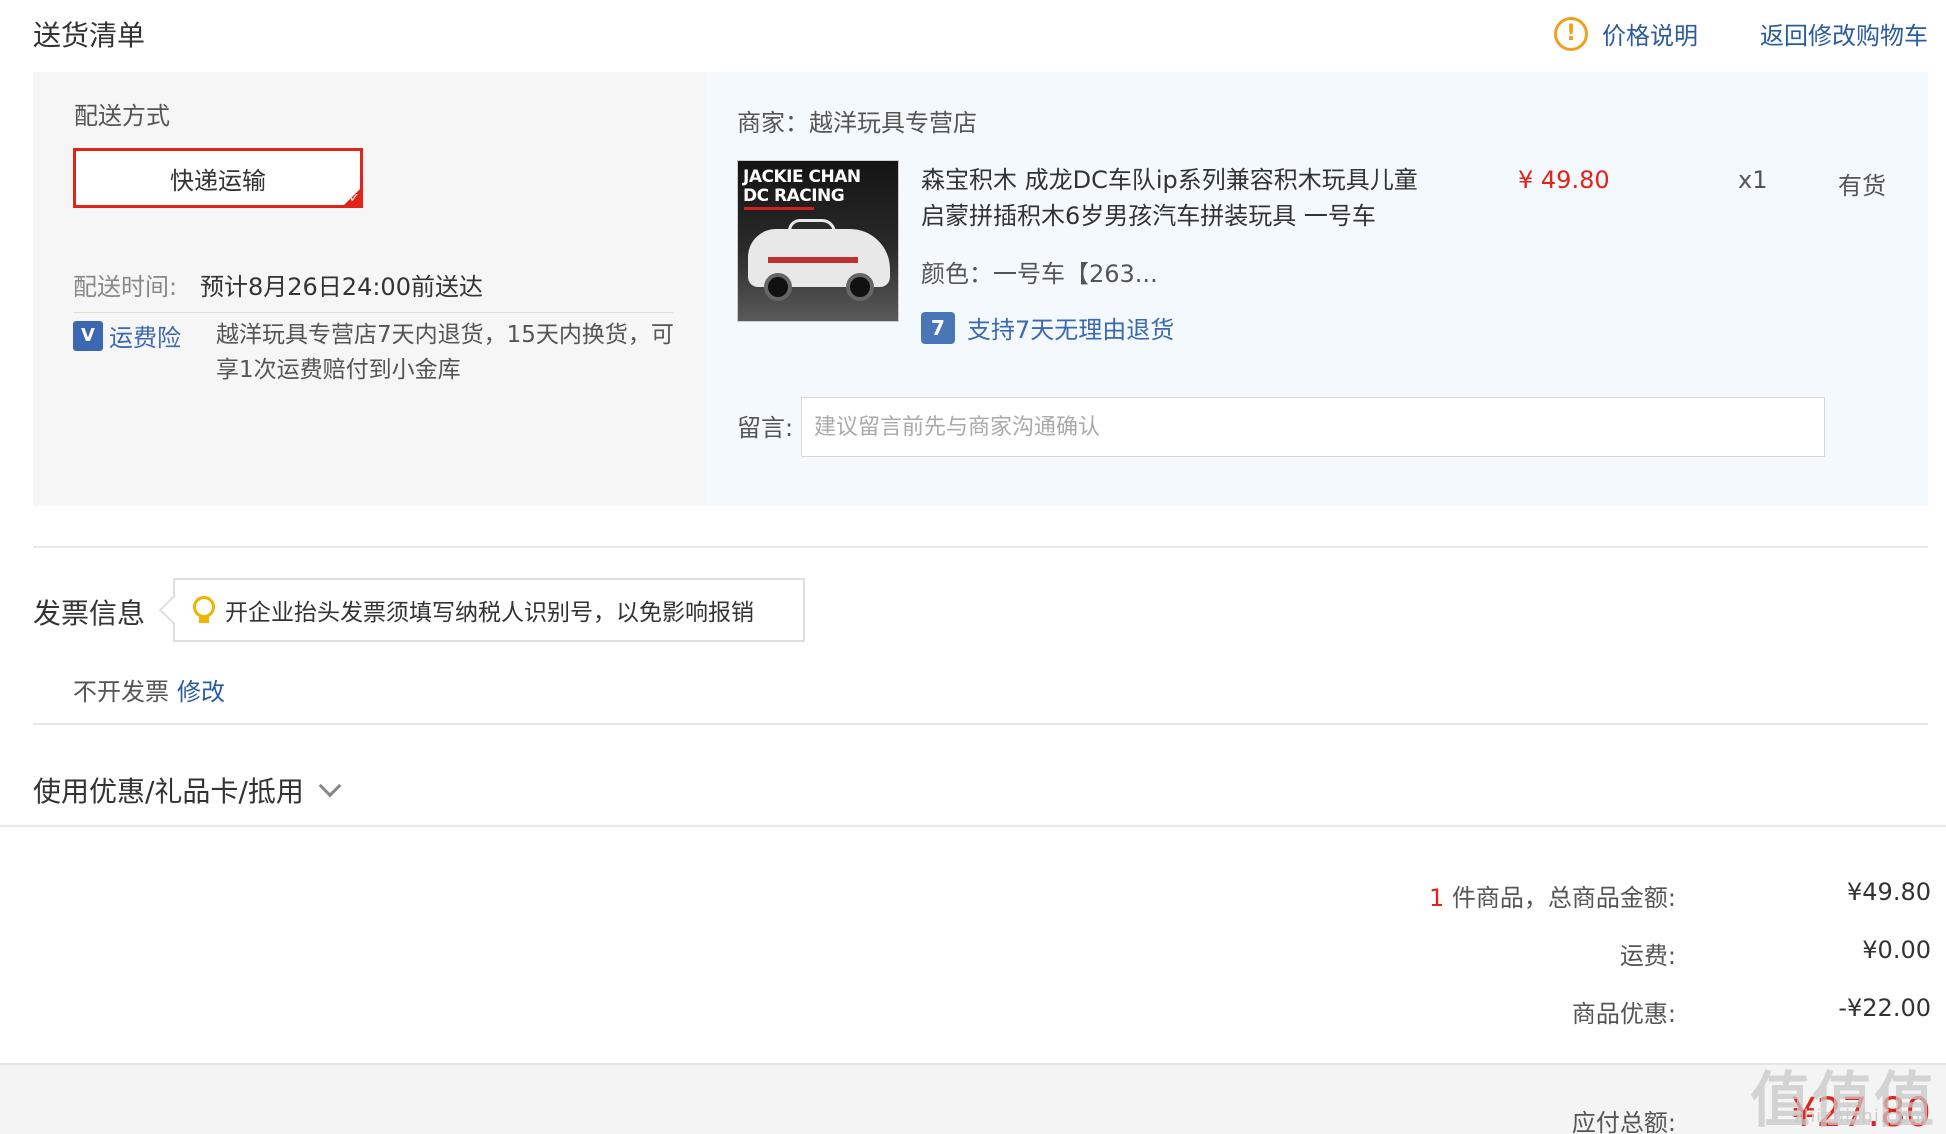 The height and width of the screenshot is (1134, 1946). Describe the element at coordinates (168, 791) in the screenshot. I see `coupon-label: 使用优惠/礼品卡/抵用` at that location.